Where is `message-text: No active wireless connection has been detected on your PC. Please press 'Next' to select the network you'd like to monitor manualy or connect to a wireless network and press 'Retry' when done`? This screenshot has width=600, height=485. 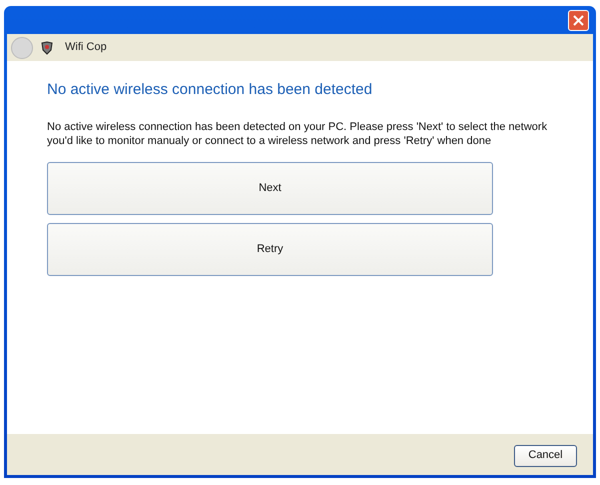
message-text: No active wireless connection has been detected on your PC. Please press 'Next' to select the network you'd like to monitor manualy or connect to a wireless network and press 'Retry' when done is located at coordinates (297, 134).